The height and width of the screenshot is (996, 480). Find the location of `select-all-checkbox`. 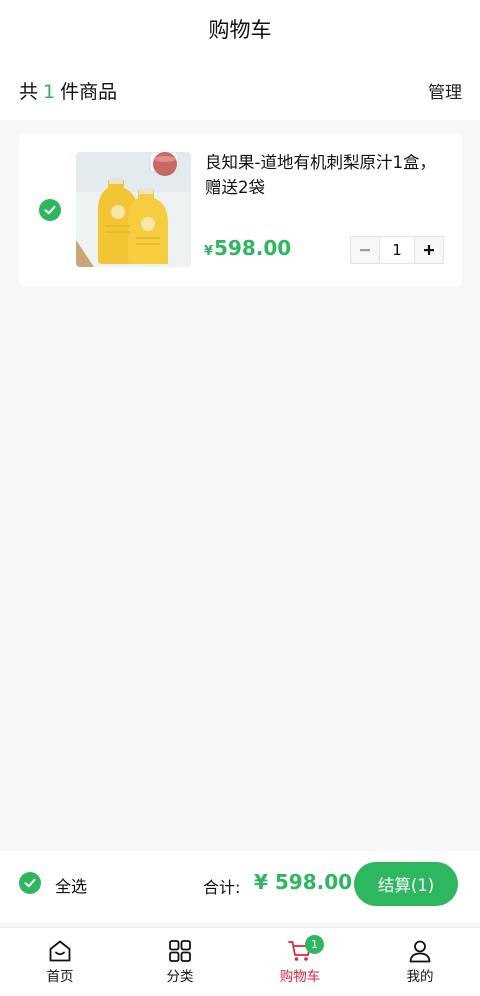

select-all-checkbox is located at coordinates (30, 883).